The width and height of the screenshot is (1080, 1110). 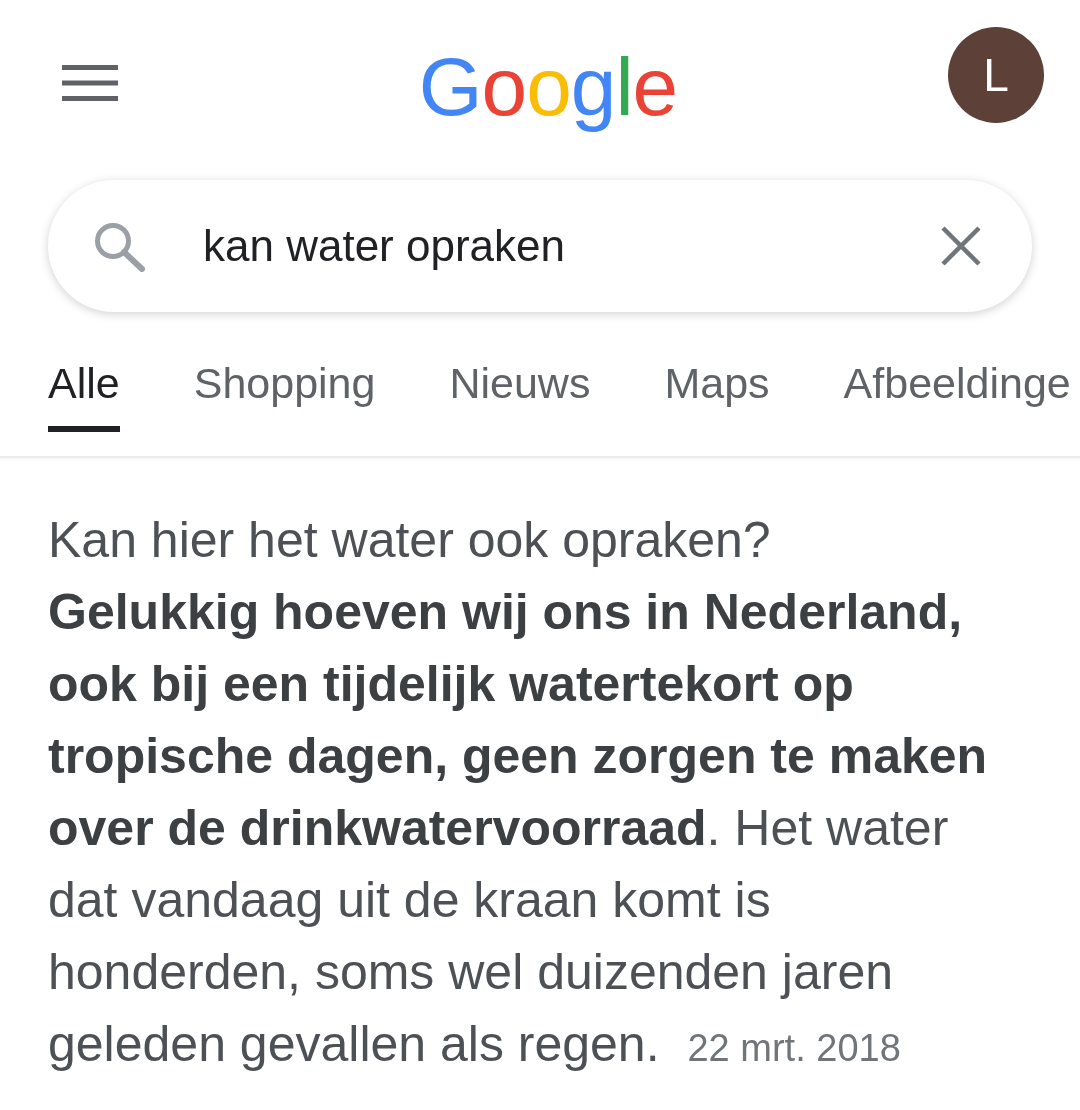 I want to click on question-text: Kan hier het water ook opraken?, so click(x=410, y=540).